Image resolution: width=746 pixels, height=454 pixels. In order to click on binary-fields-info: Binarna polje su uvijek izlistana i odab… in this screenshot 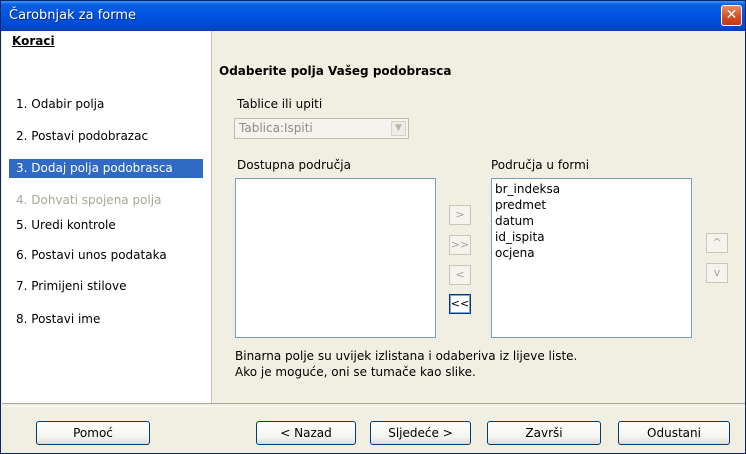, I will do `click(406, 364)`.